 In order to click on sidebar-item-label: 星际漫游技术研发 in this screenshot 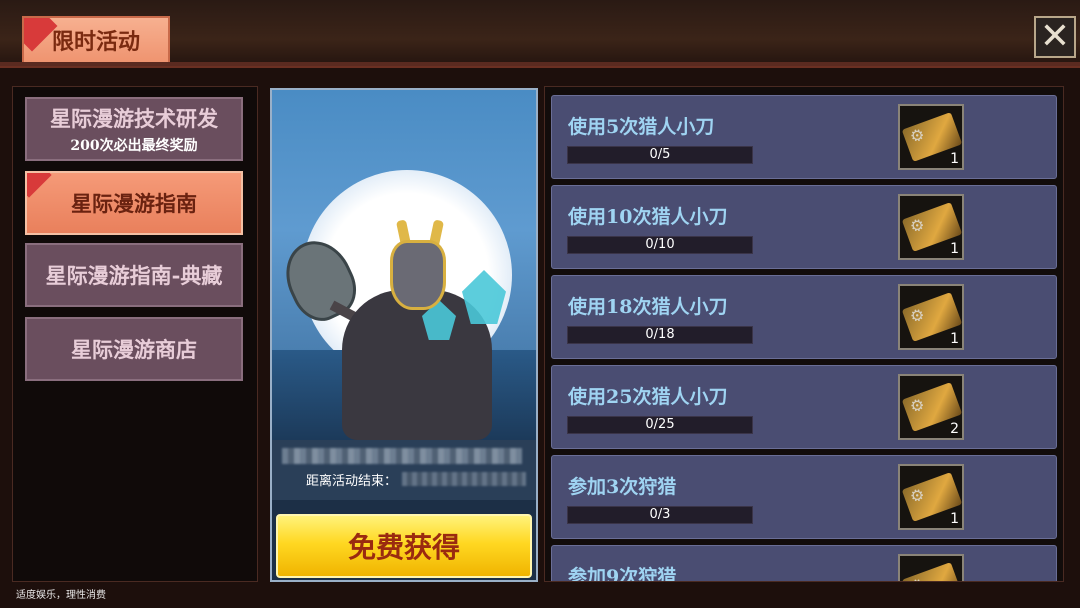, I will do `click(134, 118)`.